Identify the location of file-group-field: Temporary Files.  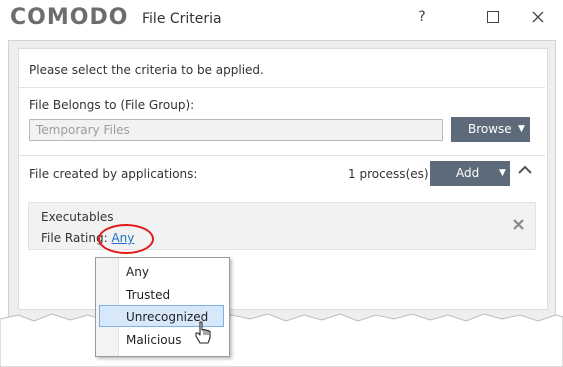
(236, 130).